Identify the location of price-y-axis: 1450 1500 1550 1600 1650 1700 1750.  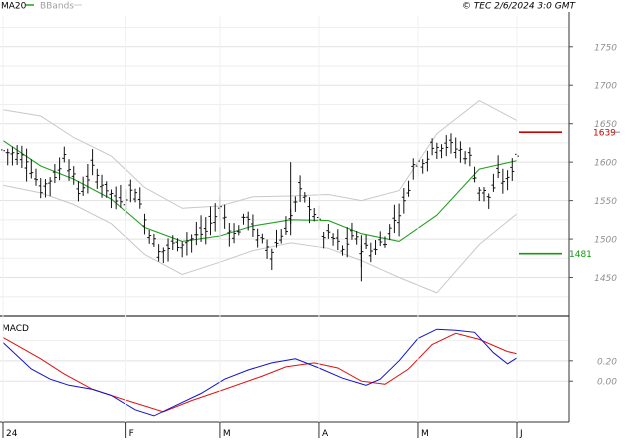
(593, 163).